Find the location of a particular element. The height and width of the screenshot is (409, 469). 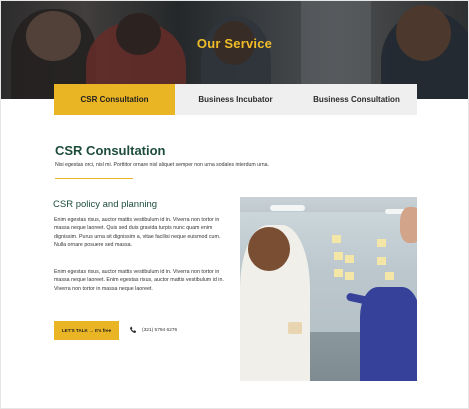

phone-number: (321) 5794 6276 is located at coordinates (160, 330).